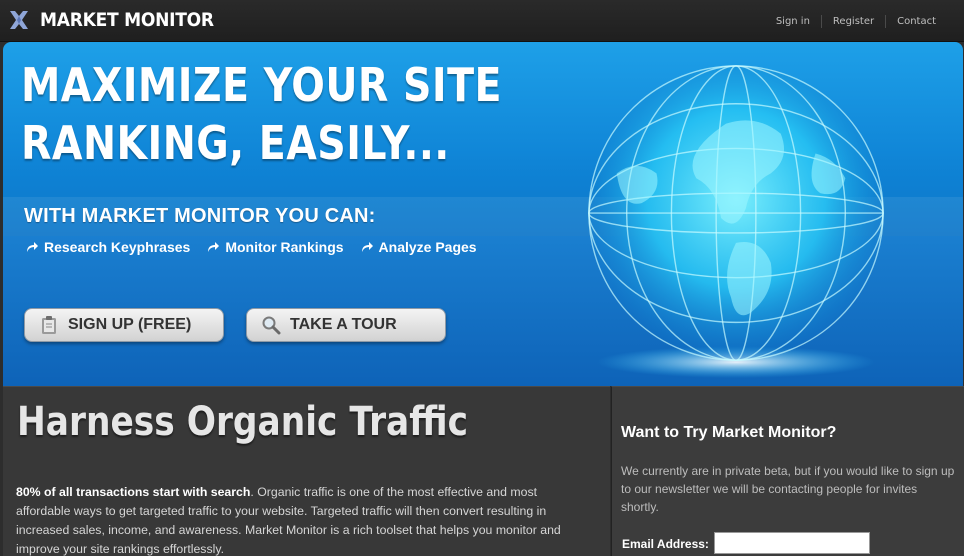 The width and height of the screenshot is (964, 556). I want to click on take-tour-button: TAKE A TOUR, so click(346, 325).